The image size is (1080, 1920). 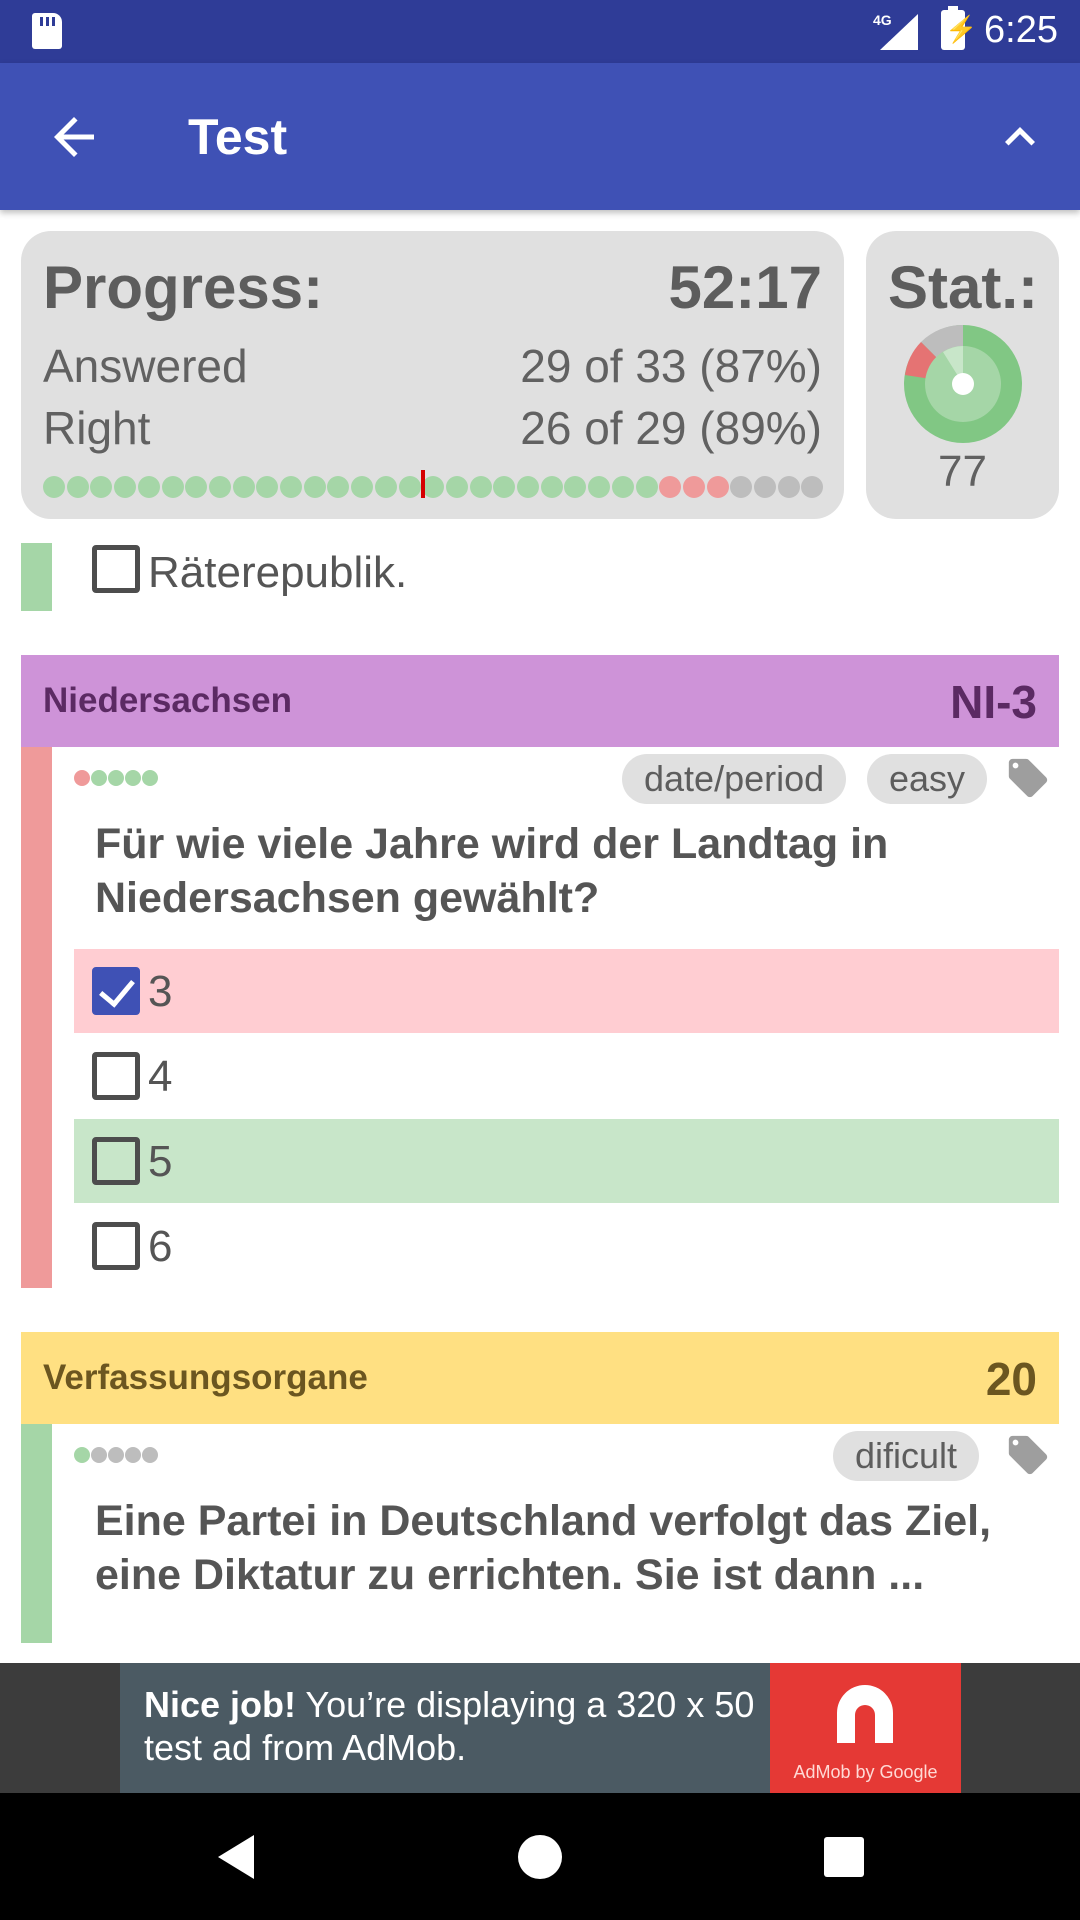 I want to click on option-label: 6, so click(x=160, y=1246).